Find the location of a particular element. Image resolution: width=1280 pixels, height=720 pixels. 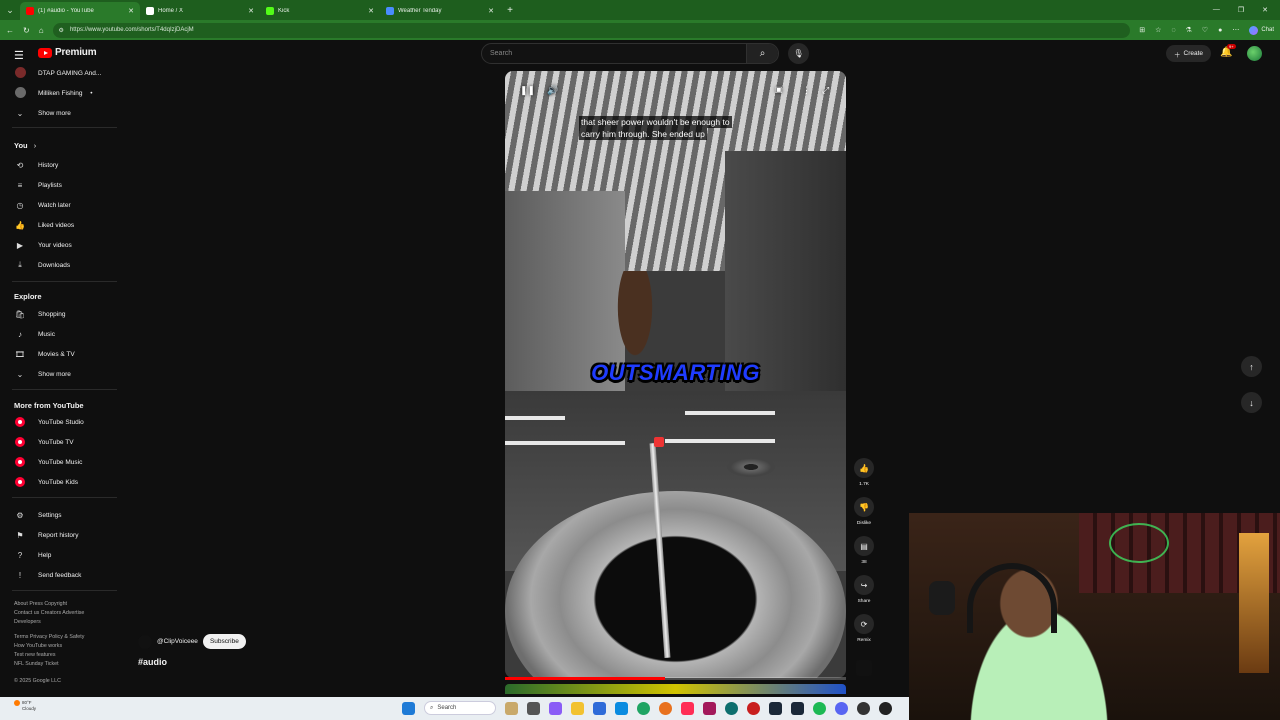

sidebar-item-help: ? Help is located at coordinates (59, 555).